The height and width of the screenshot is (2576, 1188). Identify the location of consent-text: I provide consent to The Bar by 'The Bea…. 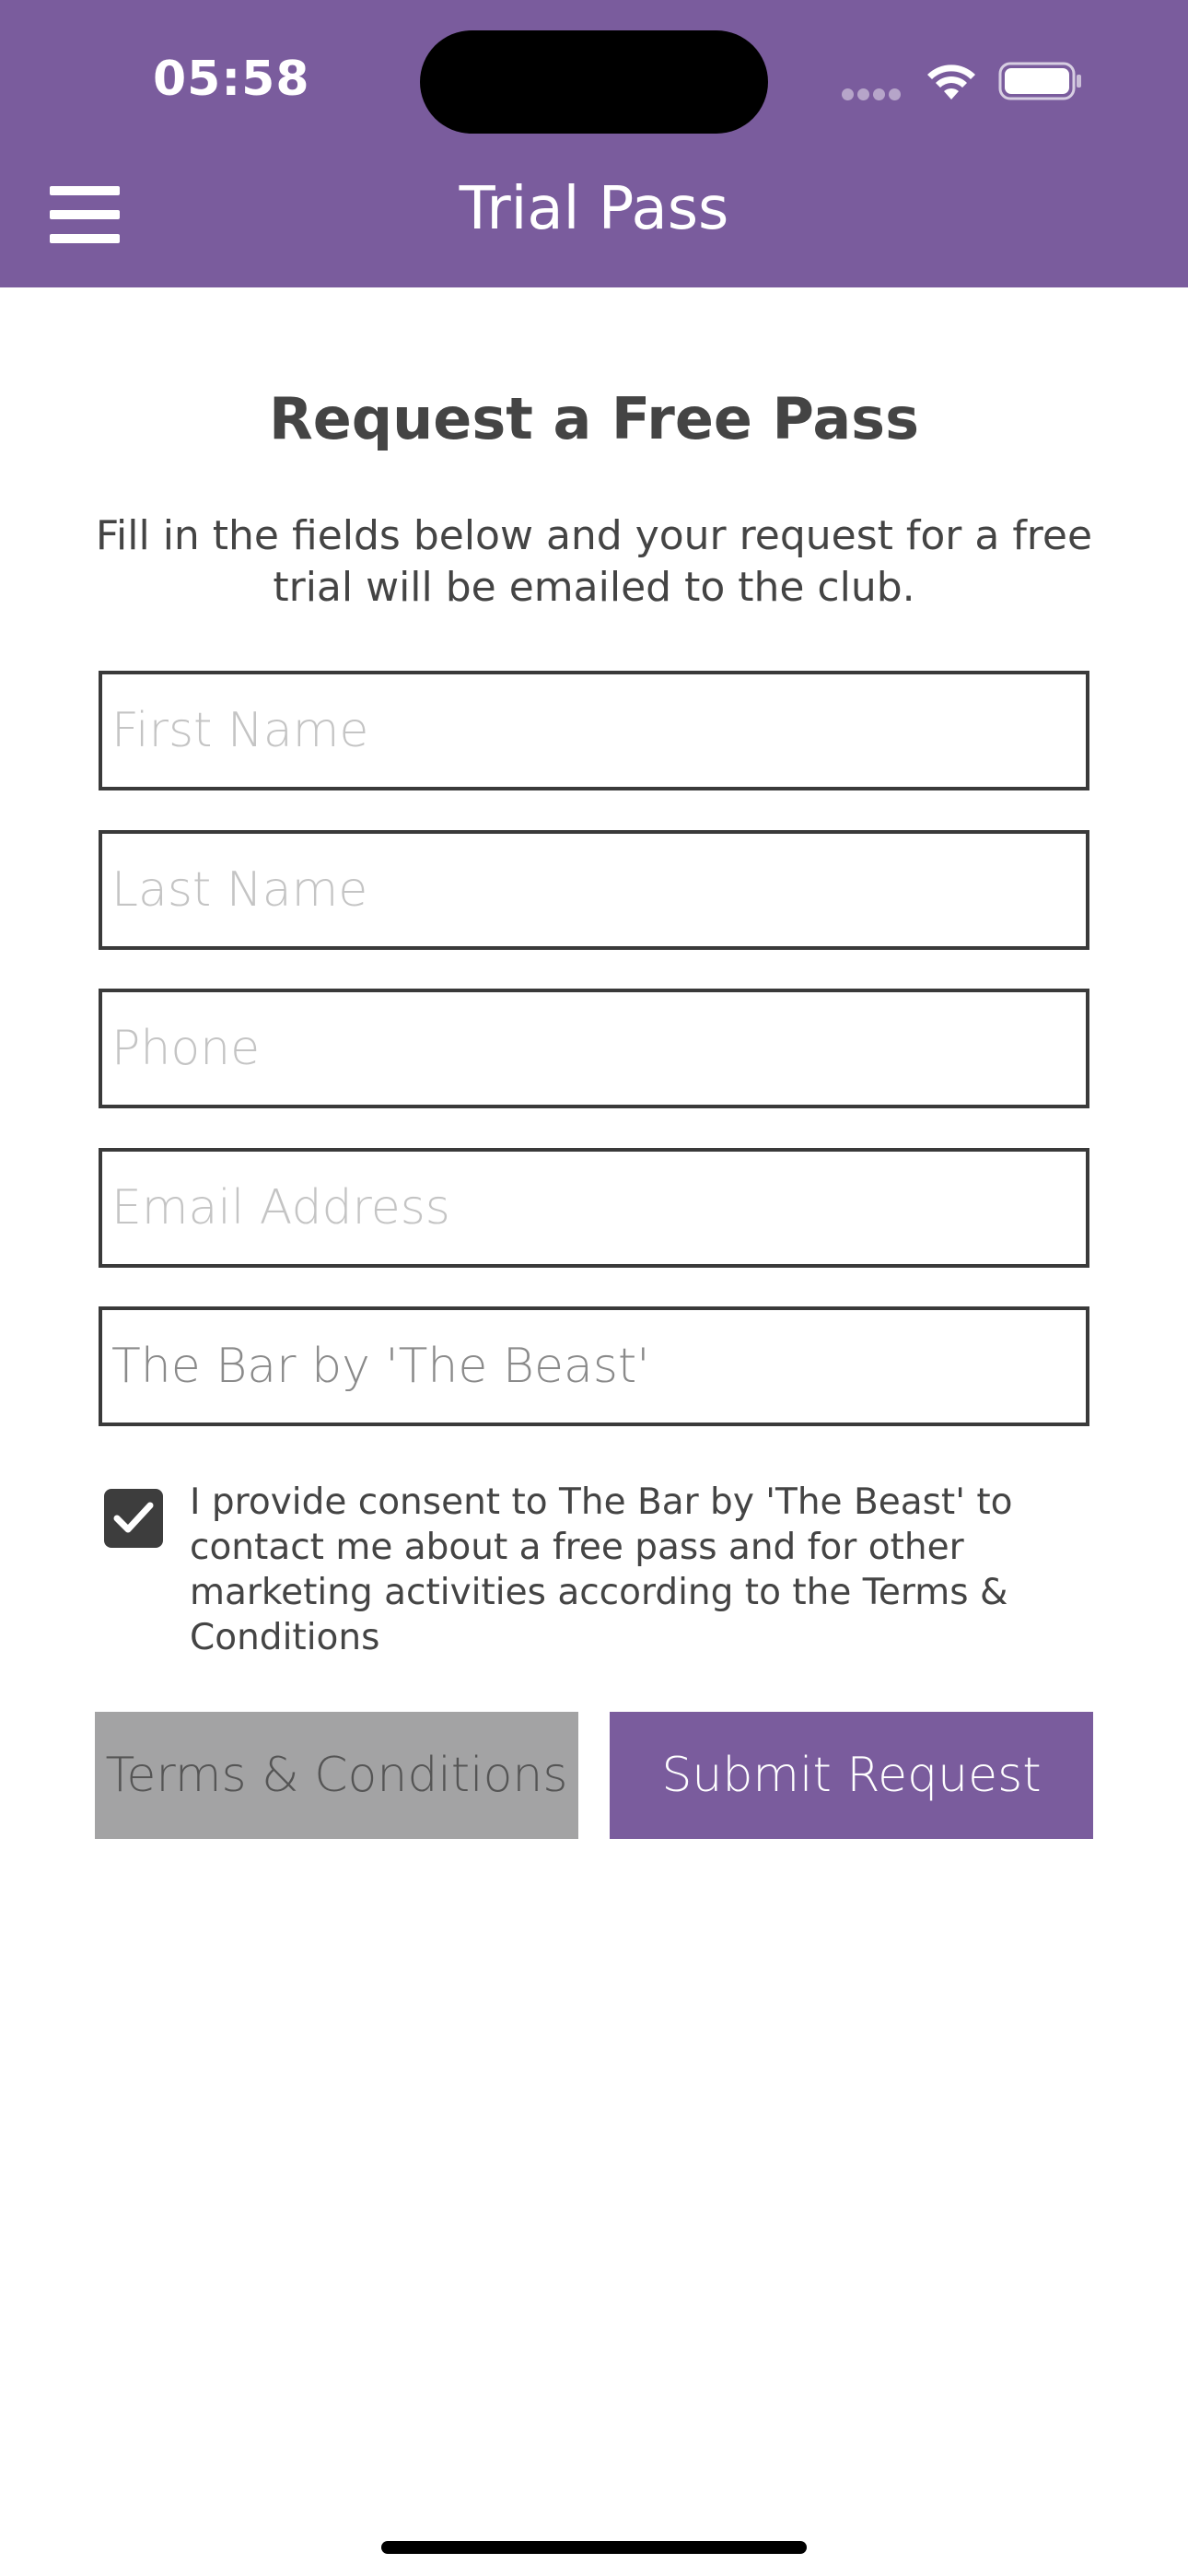
(601, 1569).